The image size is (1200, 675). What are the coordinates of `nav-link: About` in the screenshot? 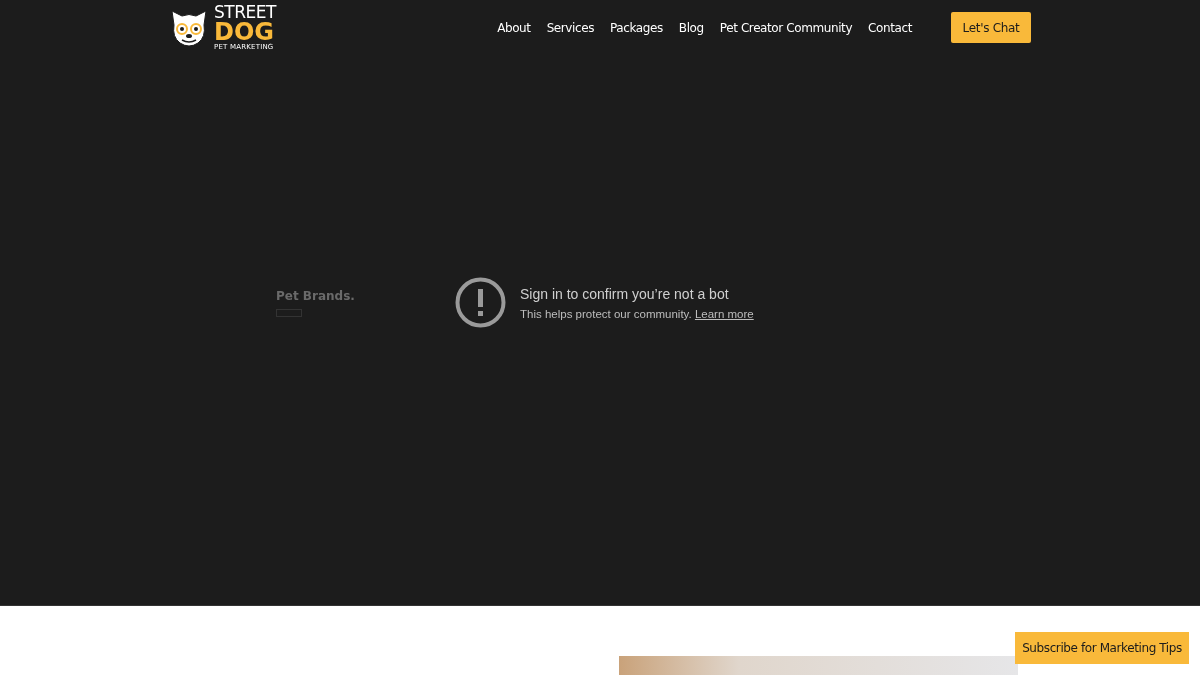 It's located at (514, 27).